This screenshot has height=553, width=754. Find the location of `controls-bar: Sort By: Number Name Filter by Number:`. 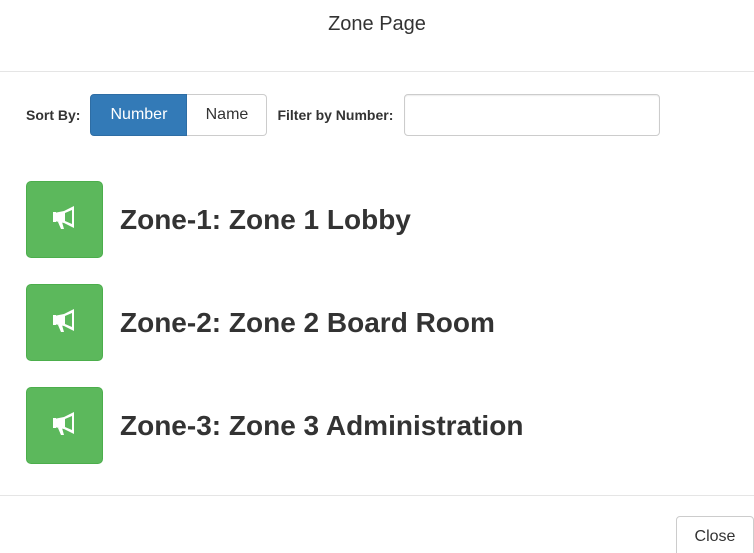

controls-bar: Sort By: Number Name Filter by Number: is located at coordinates (343, 115).